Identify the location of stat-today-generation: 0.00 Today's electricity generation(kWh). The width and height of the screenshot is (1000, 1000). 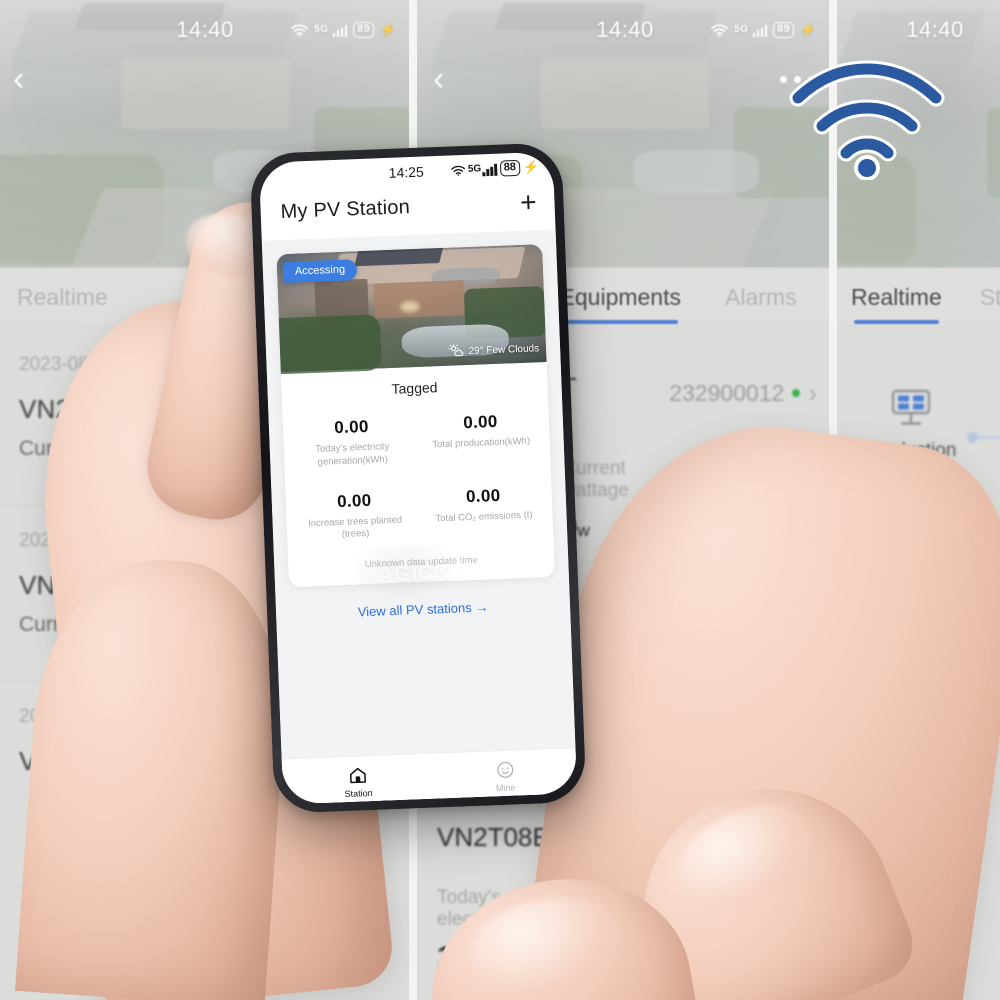
(352, 445).